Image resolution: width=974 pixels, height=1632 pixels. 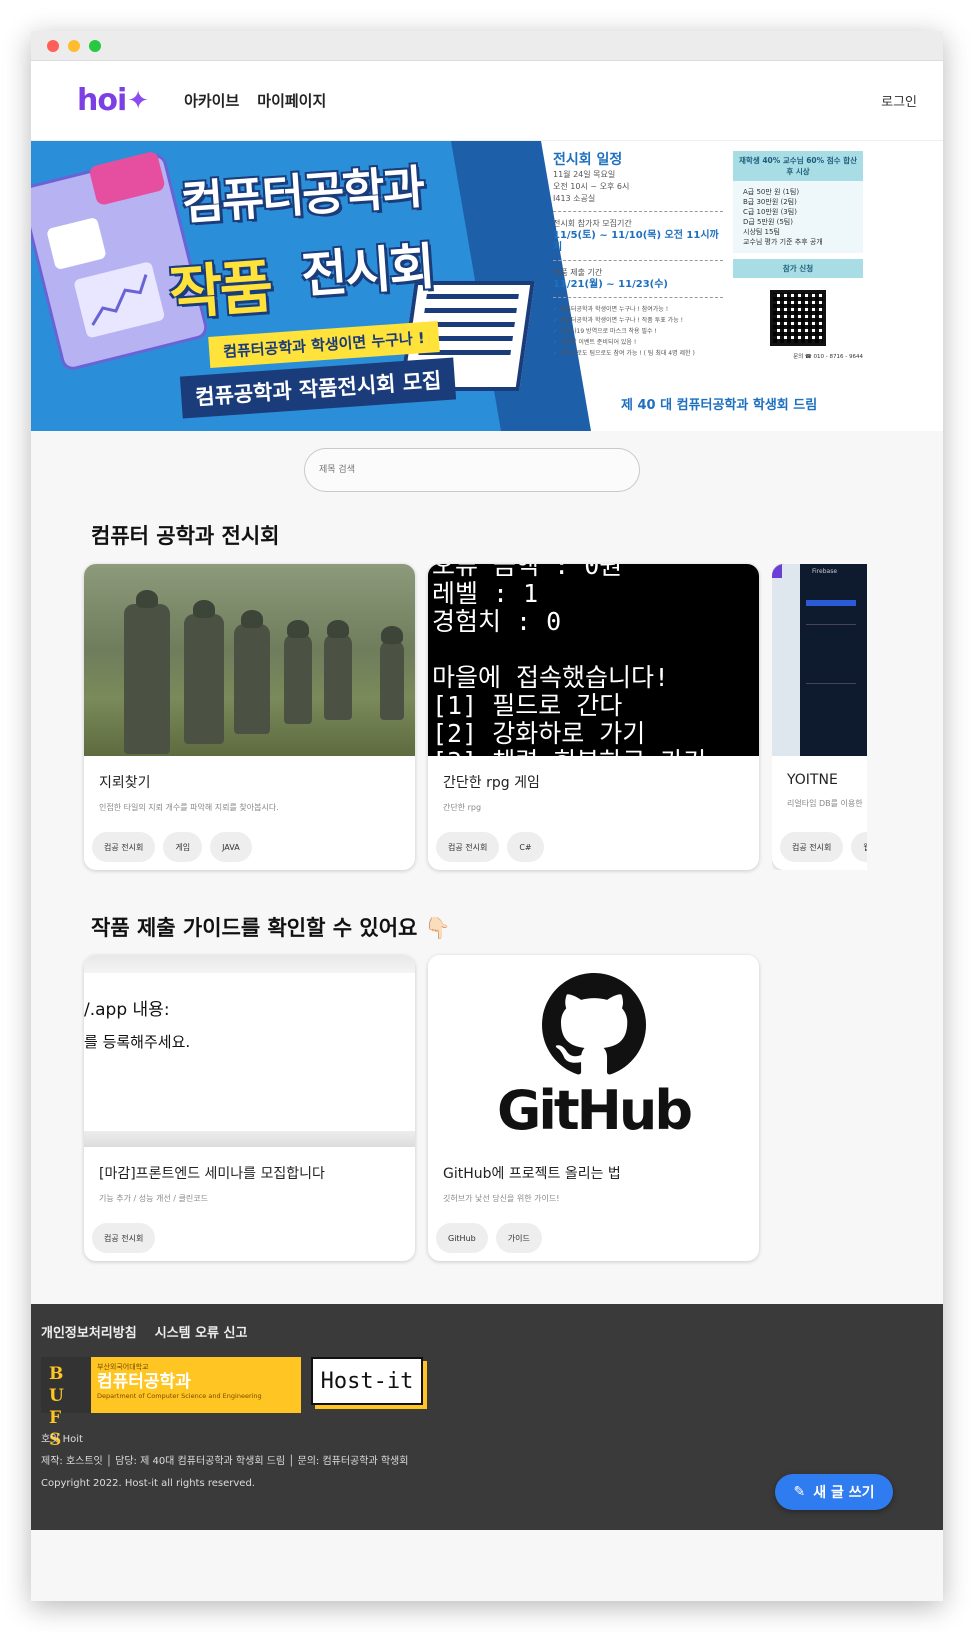 What do you see at coordinates (367, 1381) in the screenshot?
I see `hostit-logo: Host-it` at bounding box center [367, 1381].